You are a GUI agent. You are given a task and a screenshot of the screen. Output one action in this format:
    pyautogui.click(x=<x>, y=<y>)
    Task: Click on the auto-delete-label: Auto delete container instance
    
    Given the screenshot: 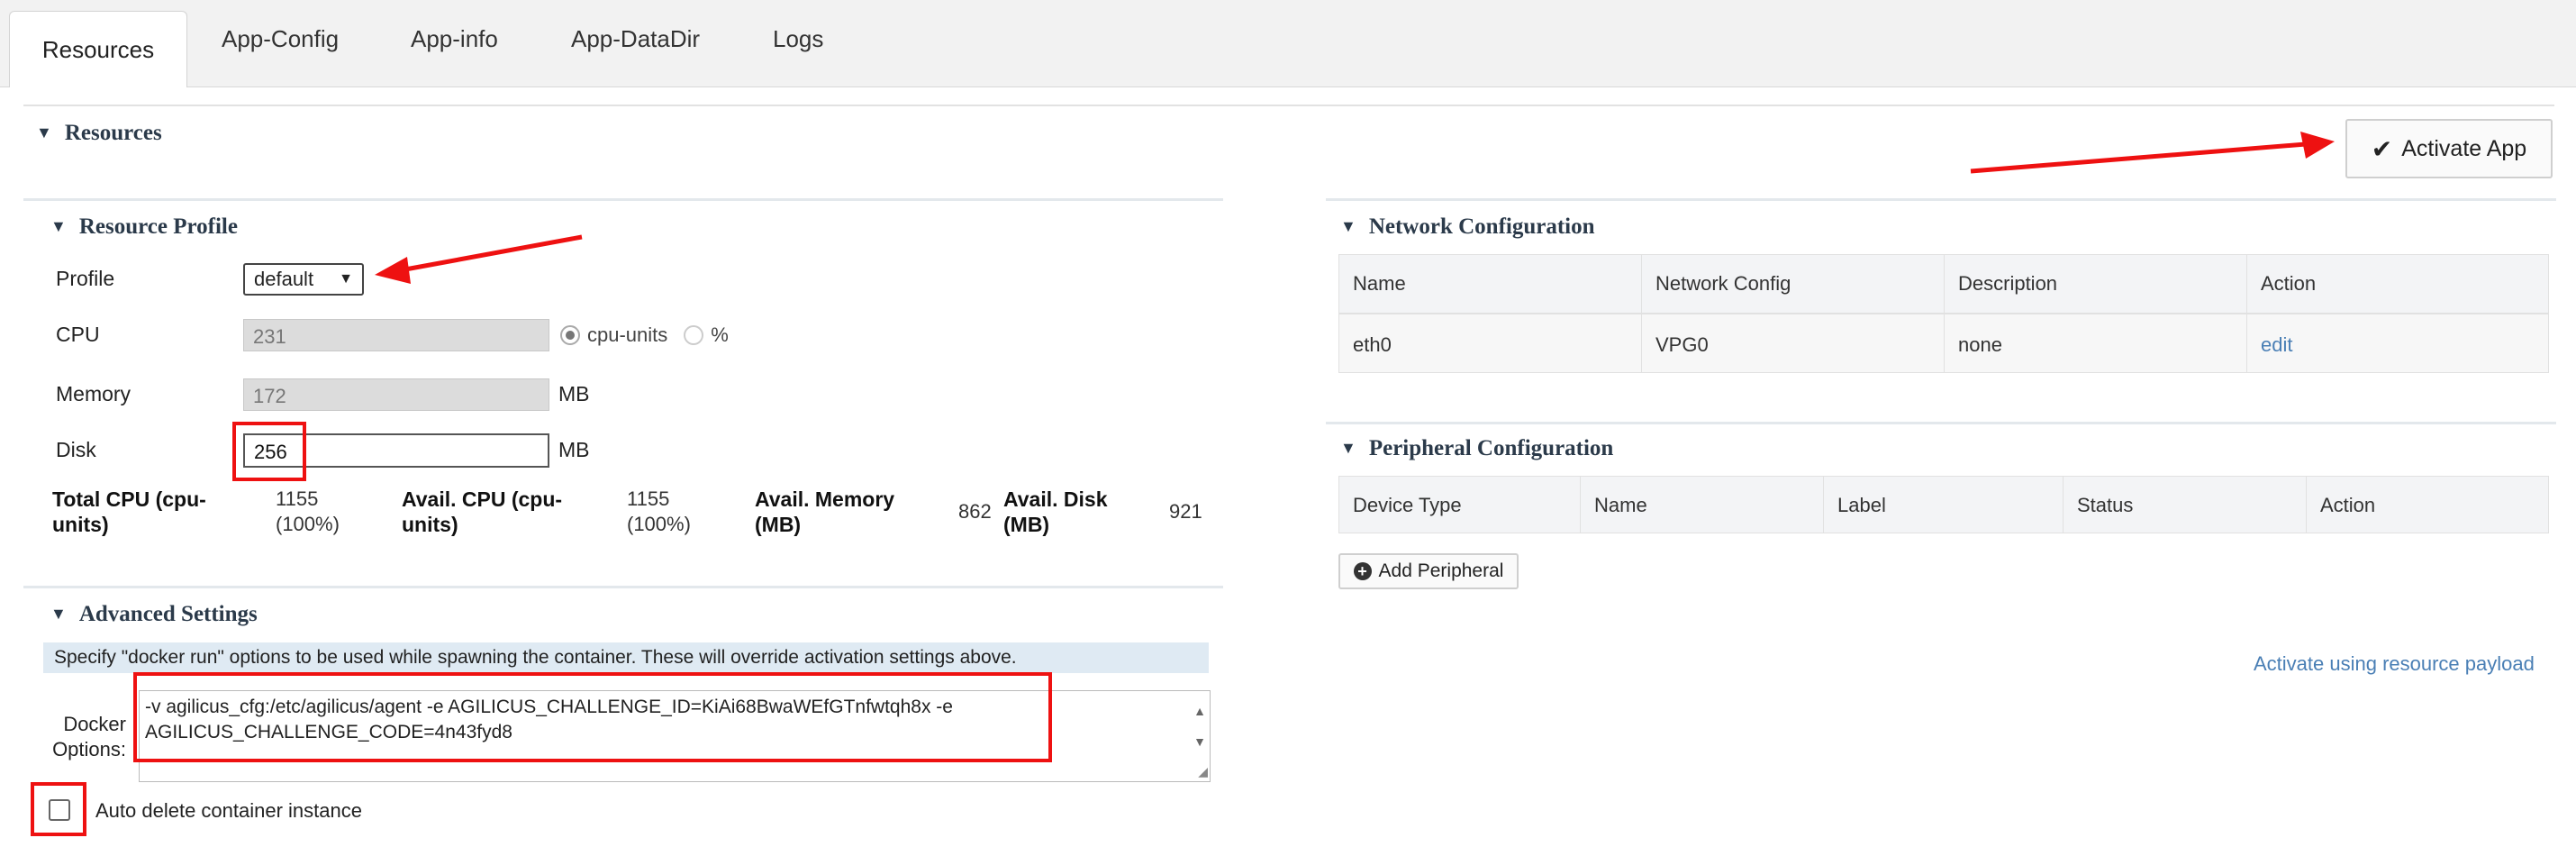 What is the action you would take?
    pyautogui.click(x=229, y=811)
    